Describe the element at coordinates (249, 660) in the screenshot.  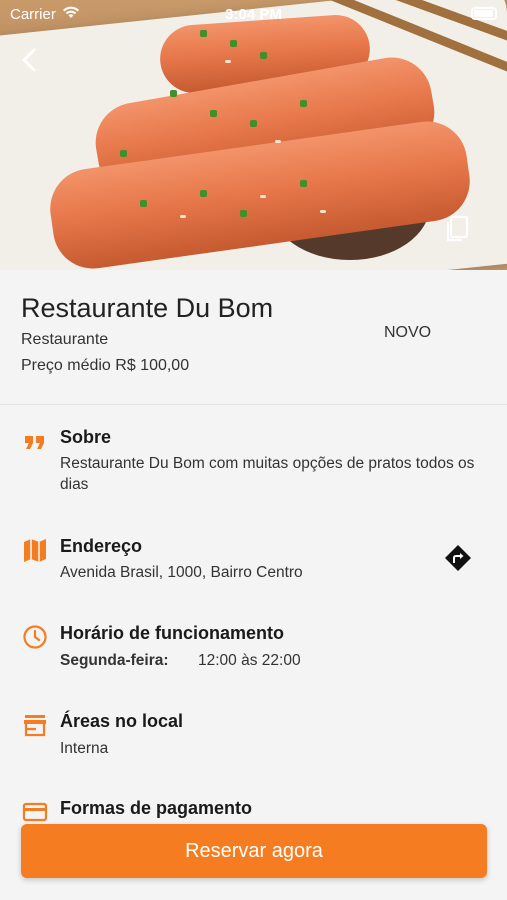
I see `hours-time: 12:00 às 22:00` at that location.